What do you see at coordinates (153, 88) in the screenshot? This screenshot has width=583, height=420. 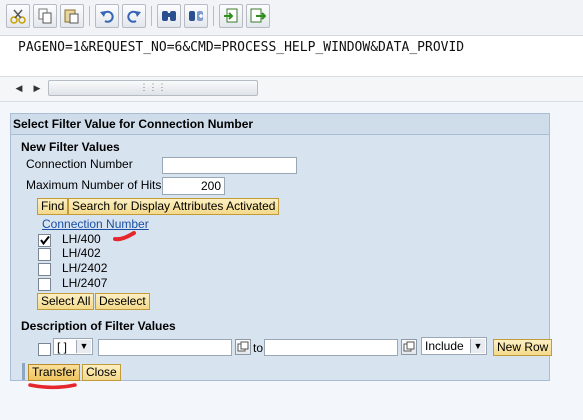 I see `scroll-thumb: ⋮⋮⋮` at bounding box center [153, 88].